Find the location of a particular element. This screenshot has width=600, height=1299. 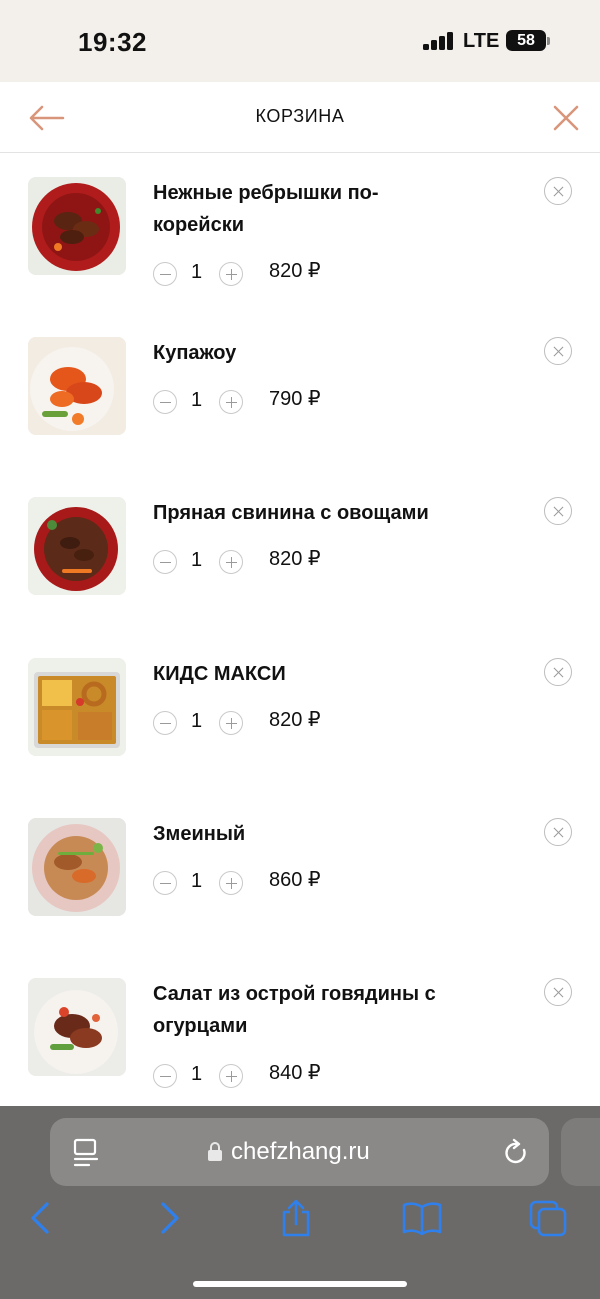

item-name: Салат из острой говядины с огурцами is located at coordinates (294, 1010).